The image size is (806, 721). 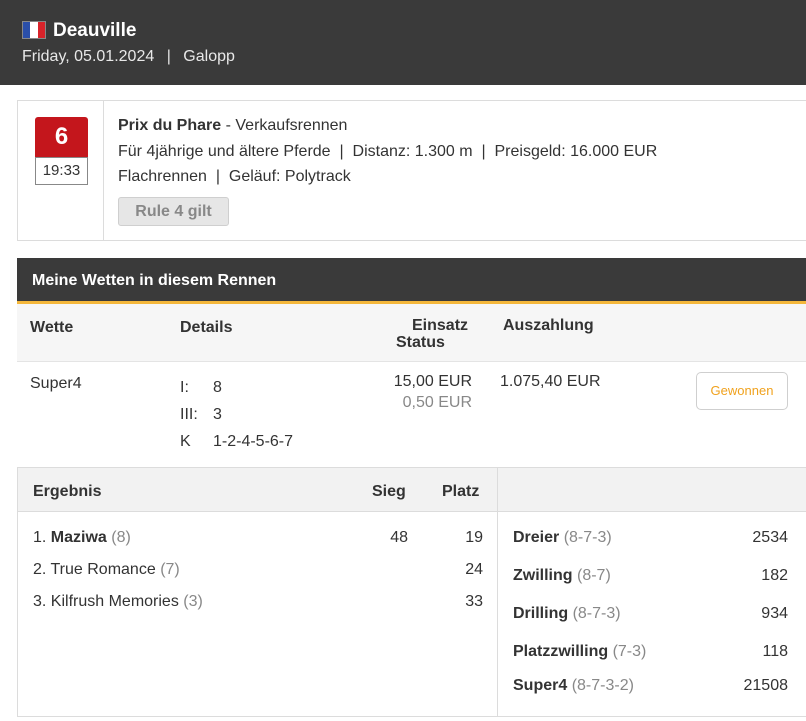 I want to click on won-status-button: Gewonnen, so click(x=742, y=391).